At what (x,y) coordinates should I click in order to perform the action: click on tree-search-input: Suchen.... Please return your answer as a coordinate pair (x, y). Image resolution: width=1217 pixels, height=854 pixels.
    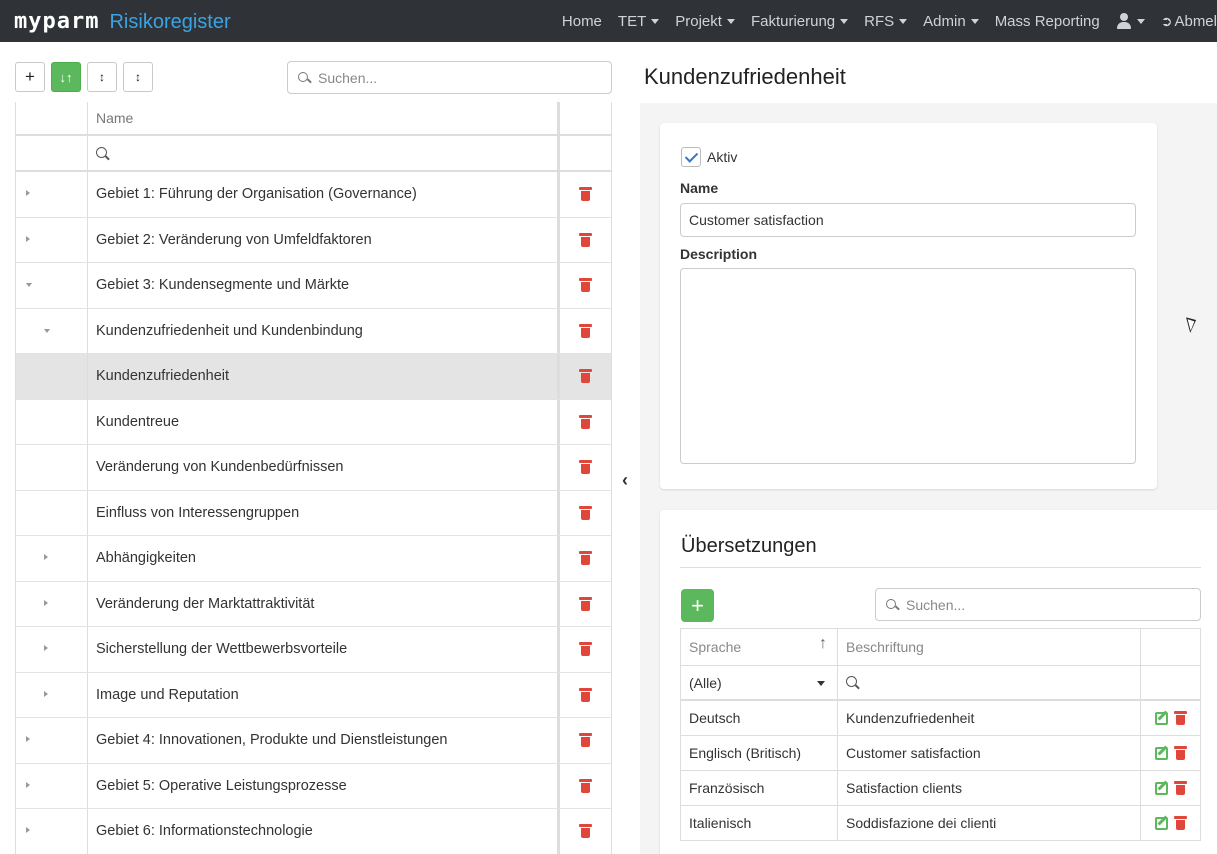
    Looking at the image, I should click on (449, 77).